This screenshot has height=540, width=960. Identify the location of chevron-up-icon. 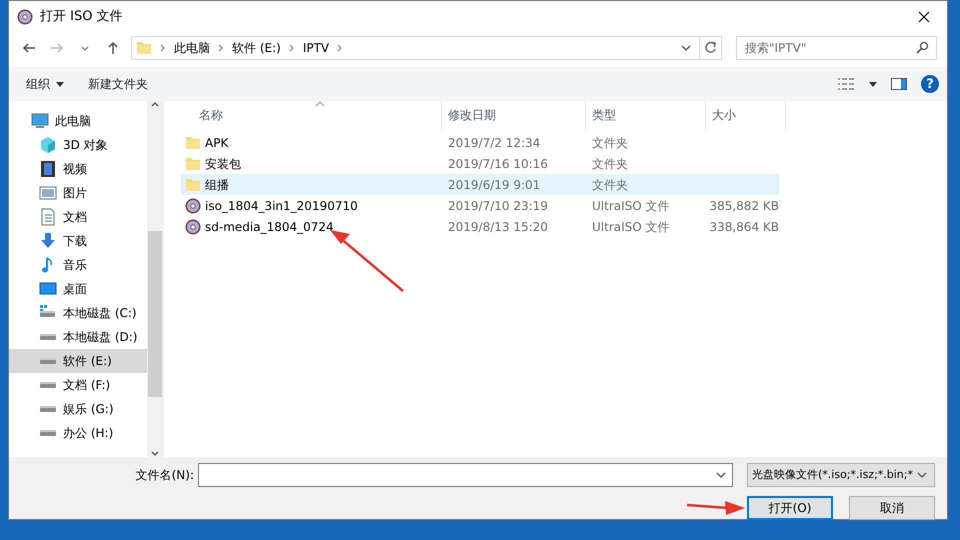
(155, 104).